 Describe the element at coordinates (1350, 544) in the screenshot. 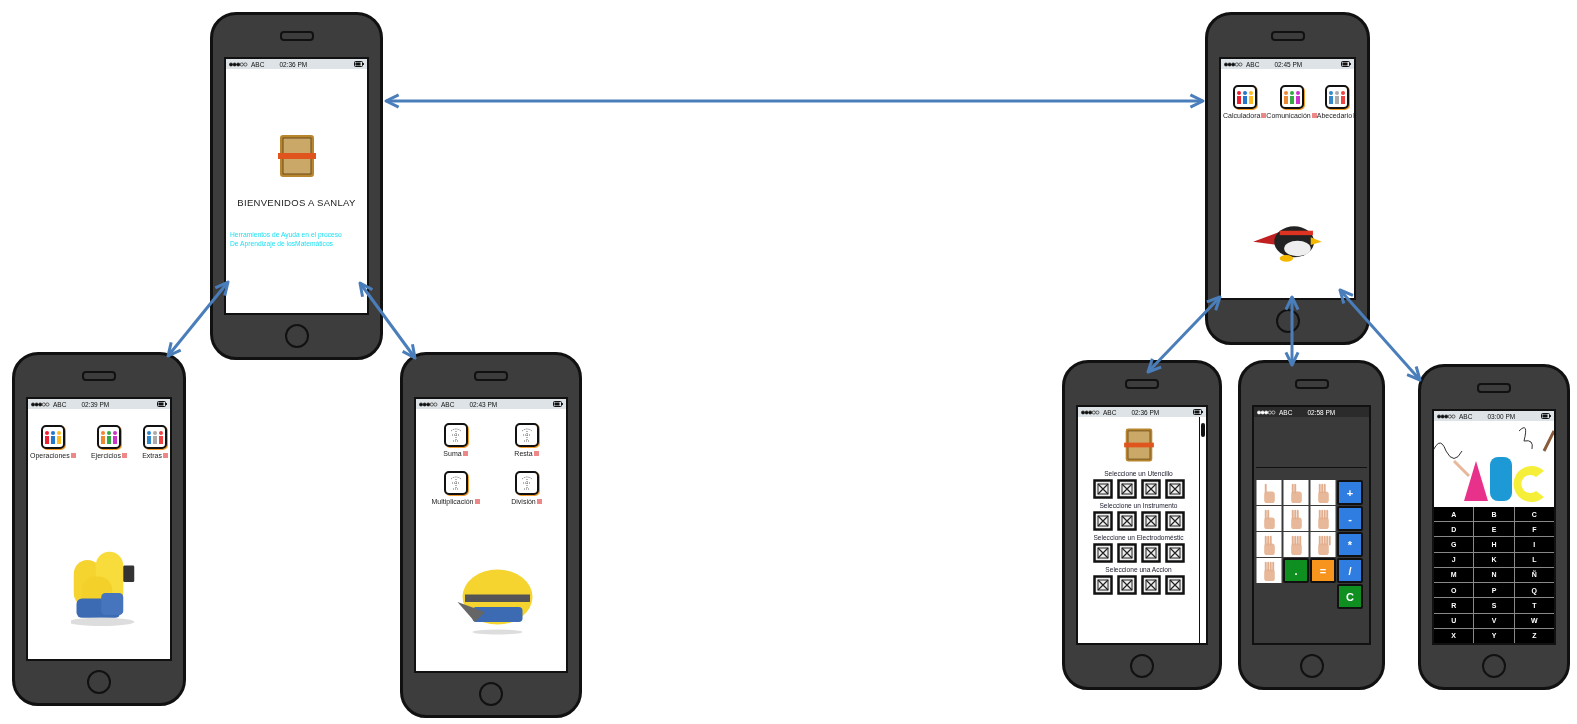

I see `calculator-key: *` at that location.